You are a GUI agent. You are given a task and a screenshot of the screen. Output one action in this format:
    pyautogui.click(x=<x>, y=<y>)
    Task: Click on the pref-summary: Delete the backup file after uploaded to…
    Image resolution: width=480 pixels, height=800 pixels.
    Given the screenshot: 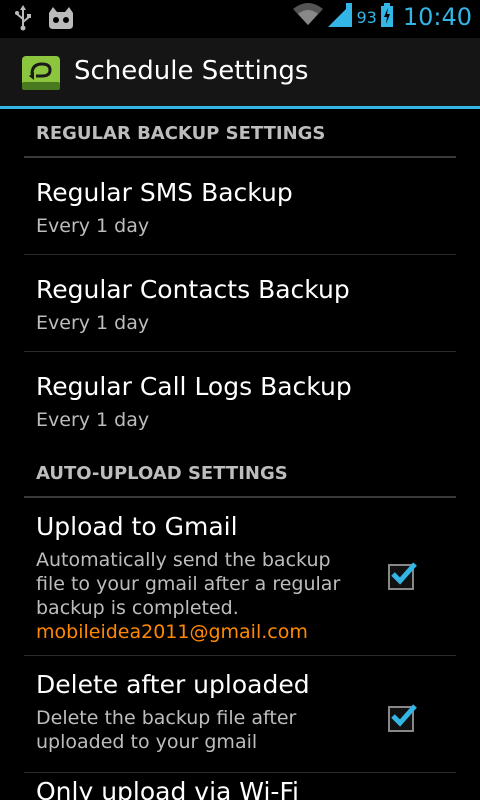 What is the action you would take?
    pyautogui.click(x=166, y=730)
    